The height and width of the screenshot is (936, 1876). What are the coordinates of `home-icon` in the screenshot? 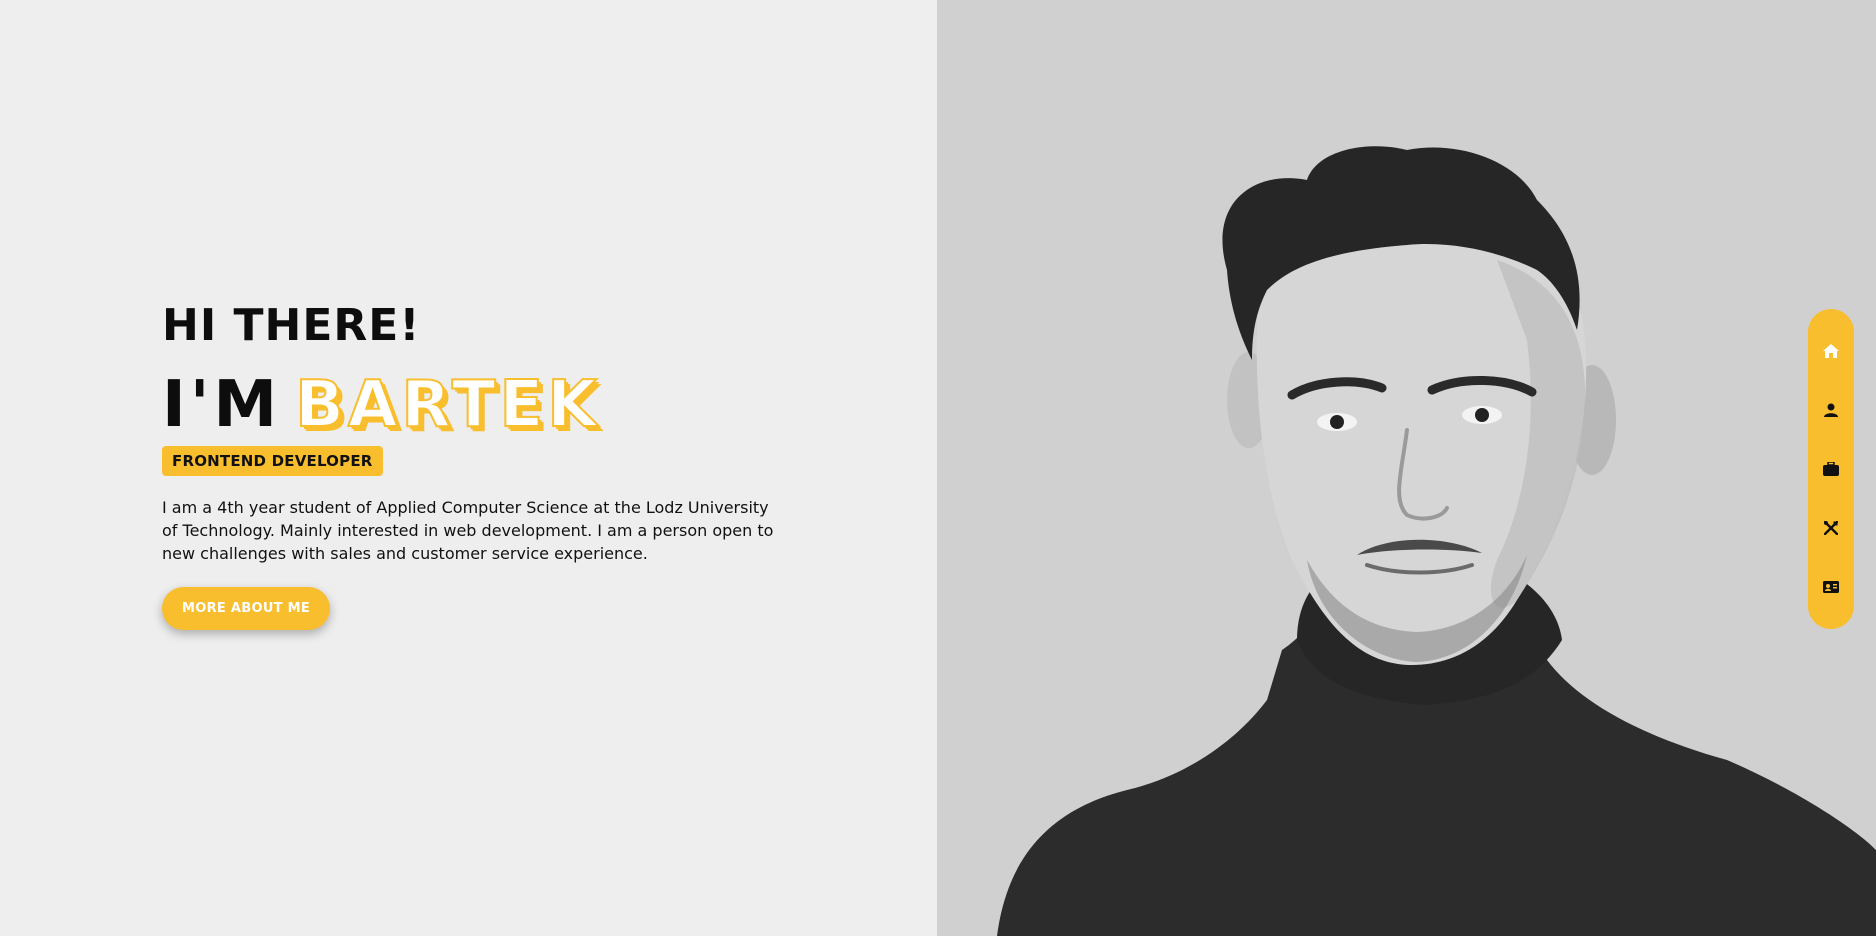 It's located at (1831, 350).